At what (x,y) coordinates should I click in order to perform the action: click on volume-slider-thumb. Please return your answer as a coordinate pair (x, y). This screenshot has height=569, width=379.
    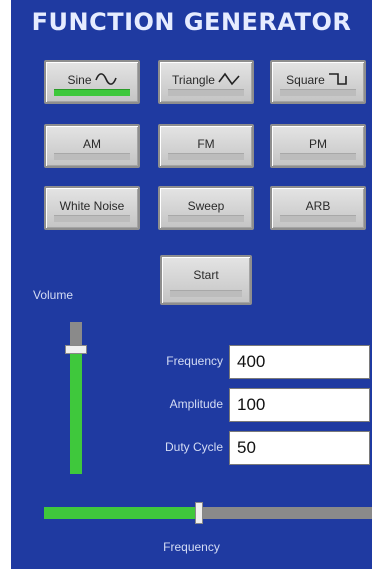
    Looking at the image, I should click on (76, 350).